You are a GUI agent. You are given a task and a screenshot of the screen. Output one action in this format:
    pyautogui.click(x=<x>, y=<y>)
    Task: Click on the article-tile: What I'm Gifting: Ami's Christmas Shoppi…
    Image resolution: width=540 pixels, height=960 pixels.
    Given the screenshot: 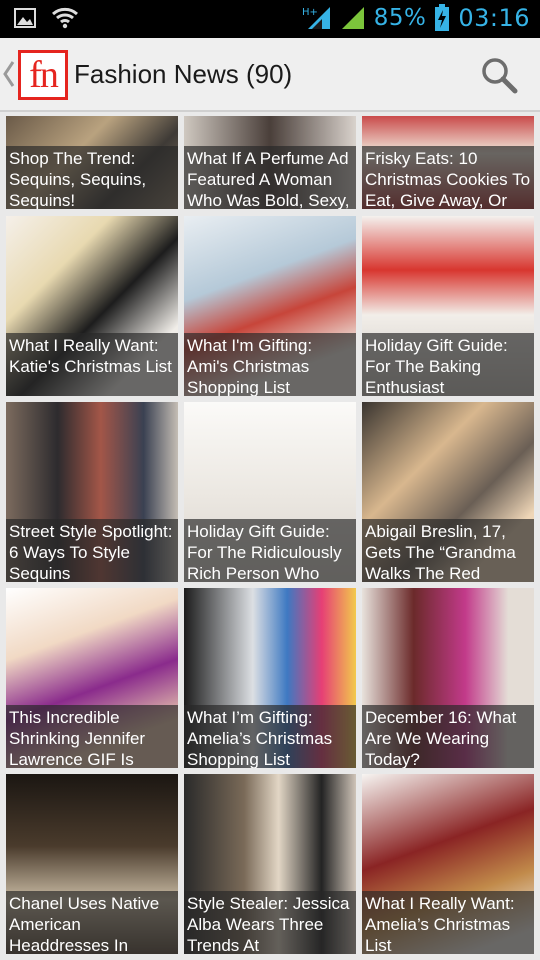 What is the action you would take?
    pyautogui.click(x=270, y=306)
    